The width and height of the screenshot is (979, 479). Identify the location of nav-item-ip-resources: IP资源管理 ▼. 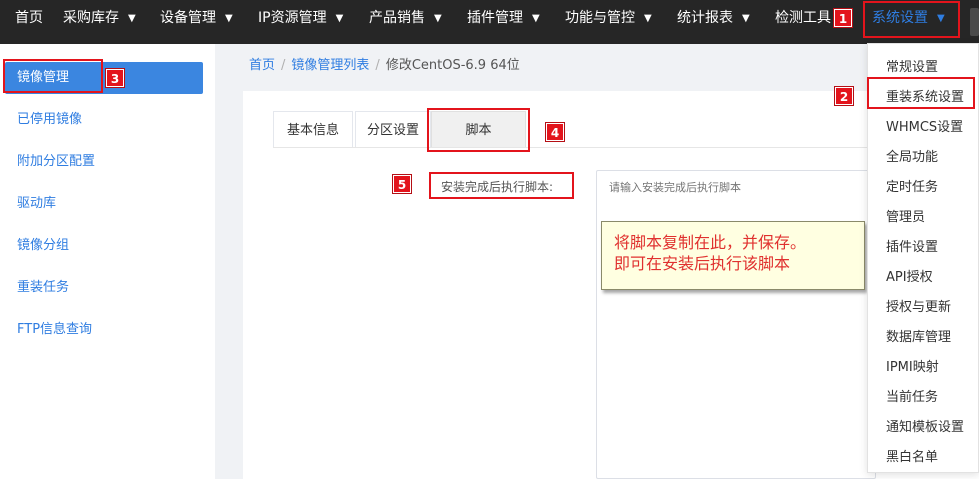
(300, 18).